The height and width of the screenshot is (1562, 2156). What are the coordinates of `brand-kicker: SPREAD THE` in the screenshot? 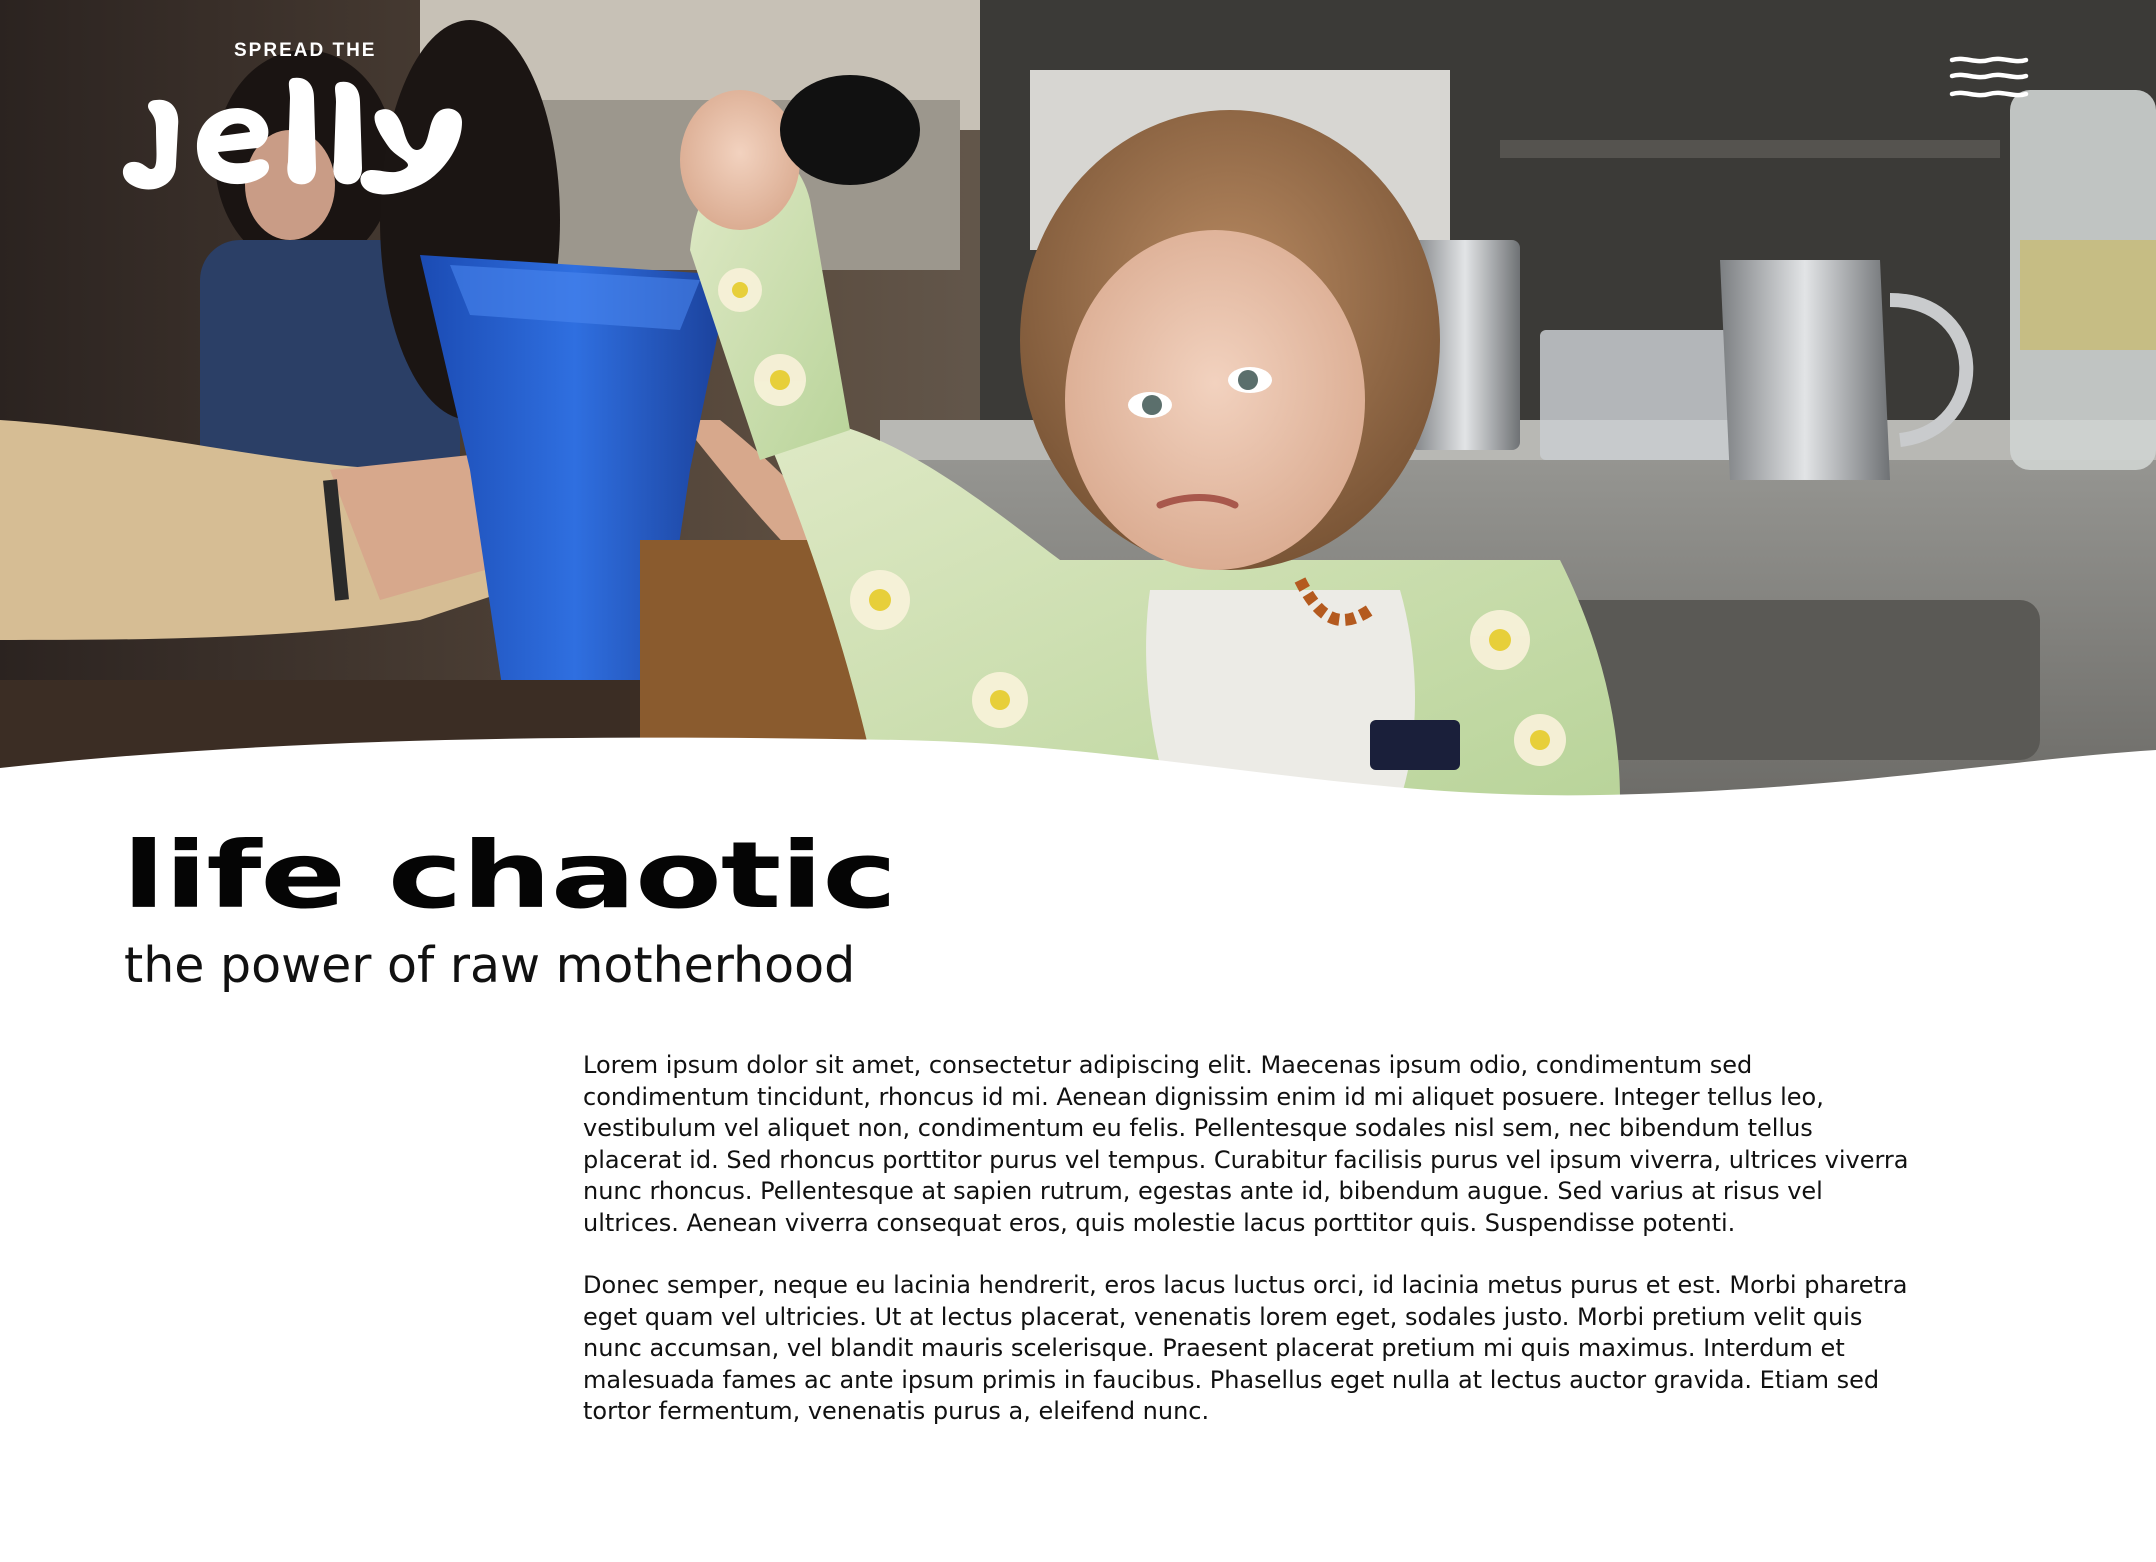 It's located at (305, 50).